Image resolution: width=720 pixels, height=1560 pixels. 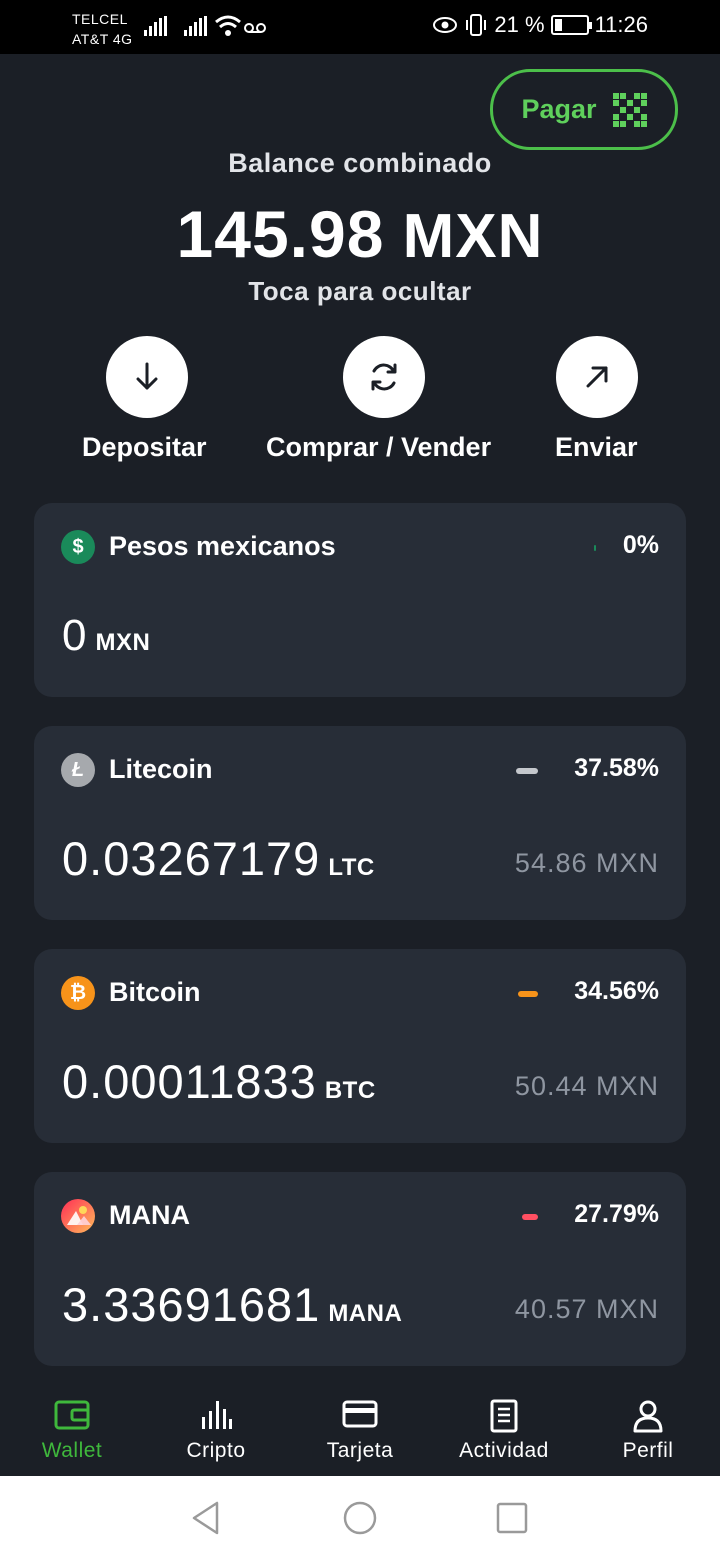 I want to click on vibrate-icon, so click(x=476, y=25).